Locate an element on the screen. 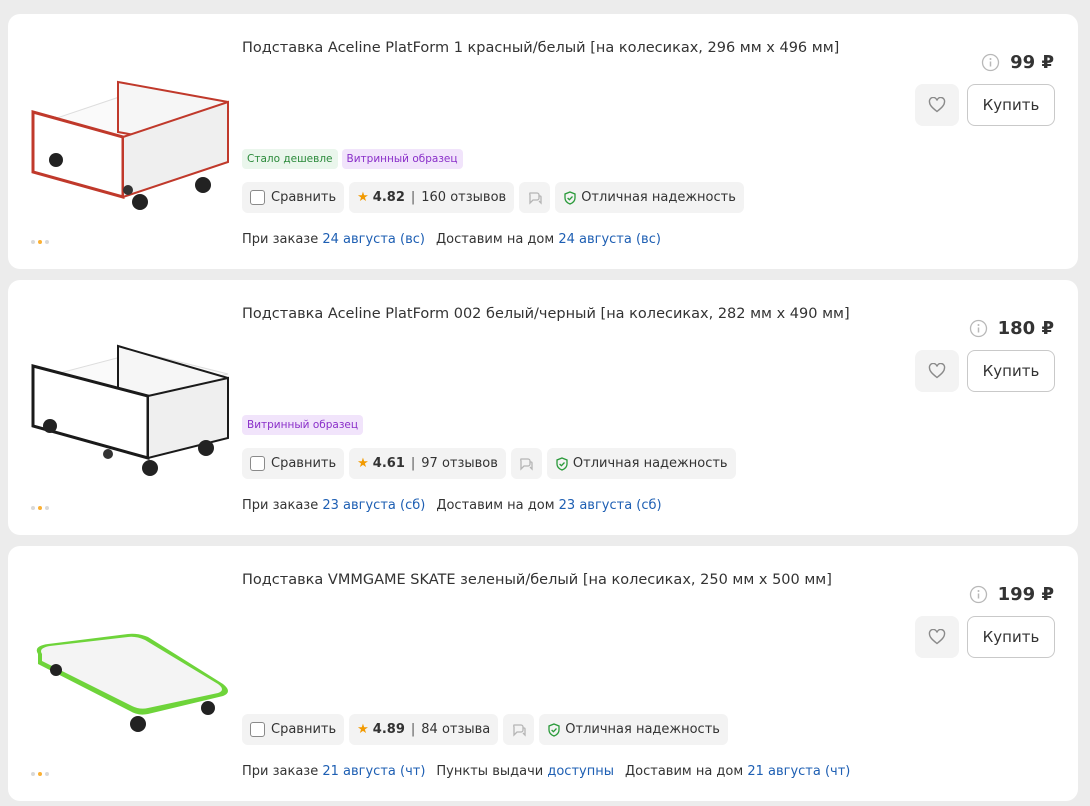  rating-reviews: ★ 4.82 | 160 отзывов is located at coordinates (432, 197).